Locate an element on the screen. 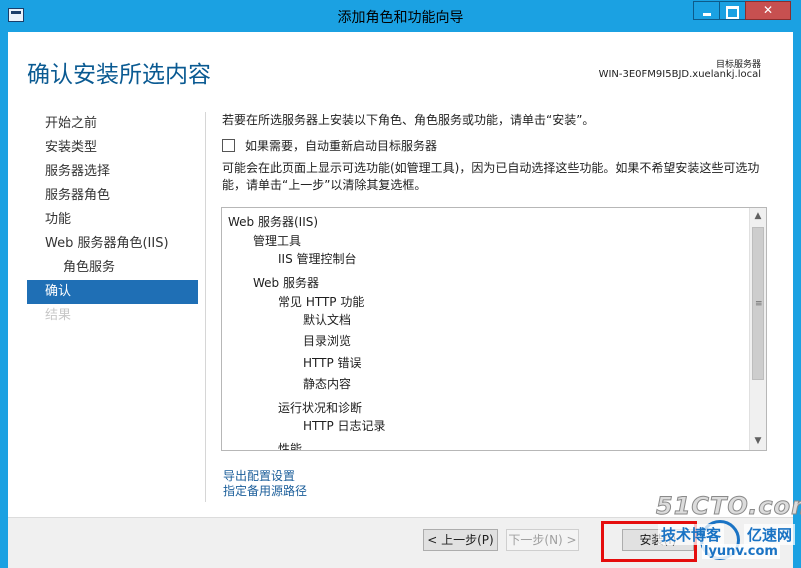 The height and width of the screenshot is (568, 801). intro-text: 若要在所选服务器上安装以下角色、角色服务或功能，请单击“安装”。 is located at coordinates (408, 120).